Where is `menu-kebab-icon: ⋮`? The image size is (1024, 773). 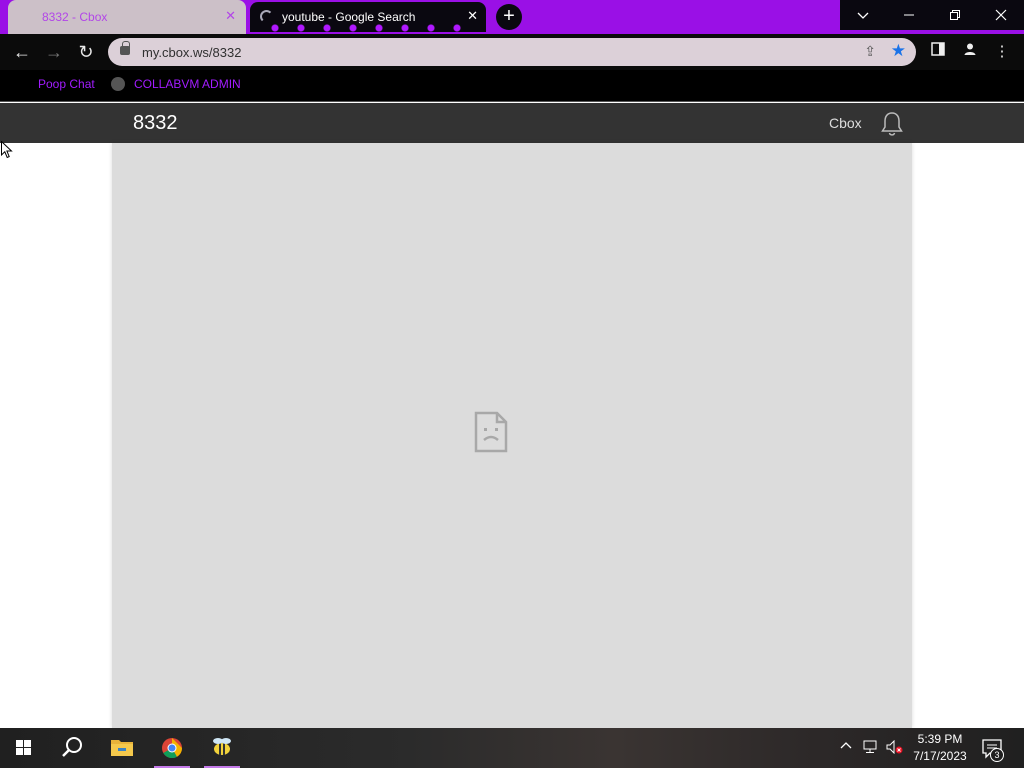 menu-kebab-icon: ⋮ is located at coordinates (1002, 52).